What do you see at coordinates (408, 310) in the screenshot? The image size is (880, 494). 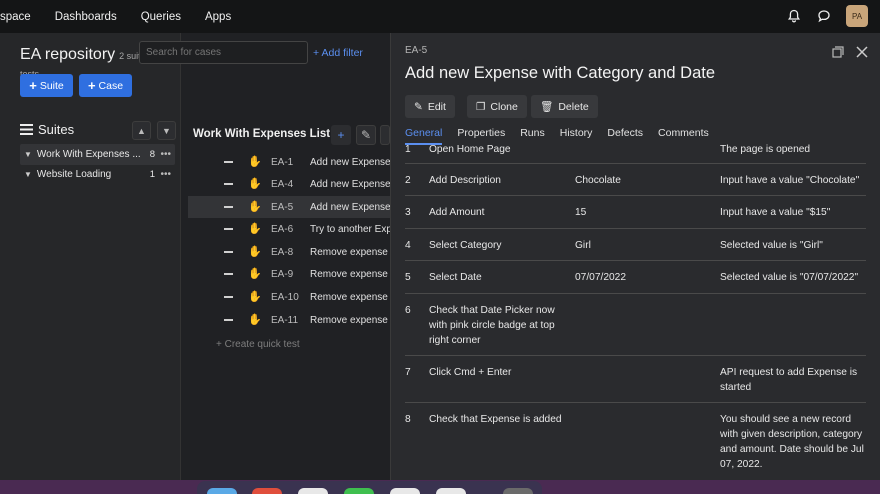 I see `step-number: 6` at bounding box center [408, 310].